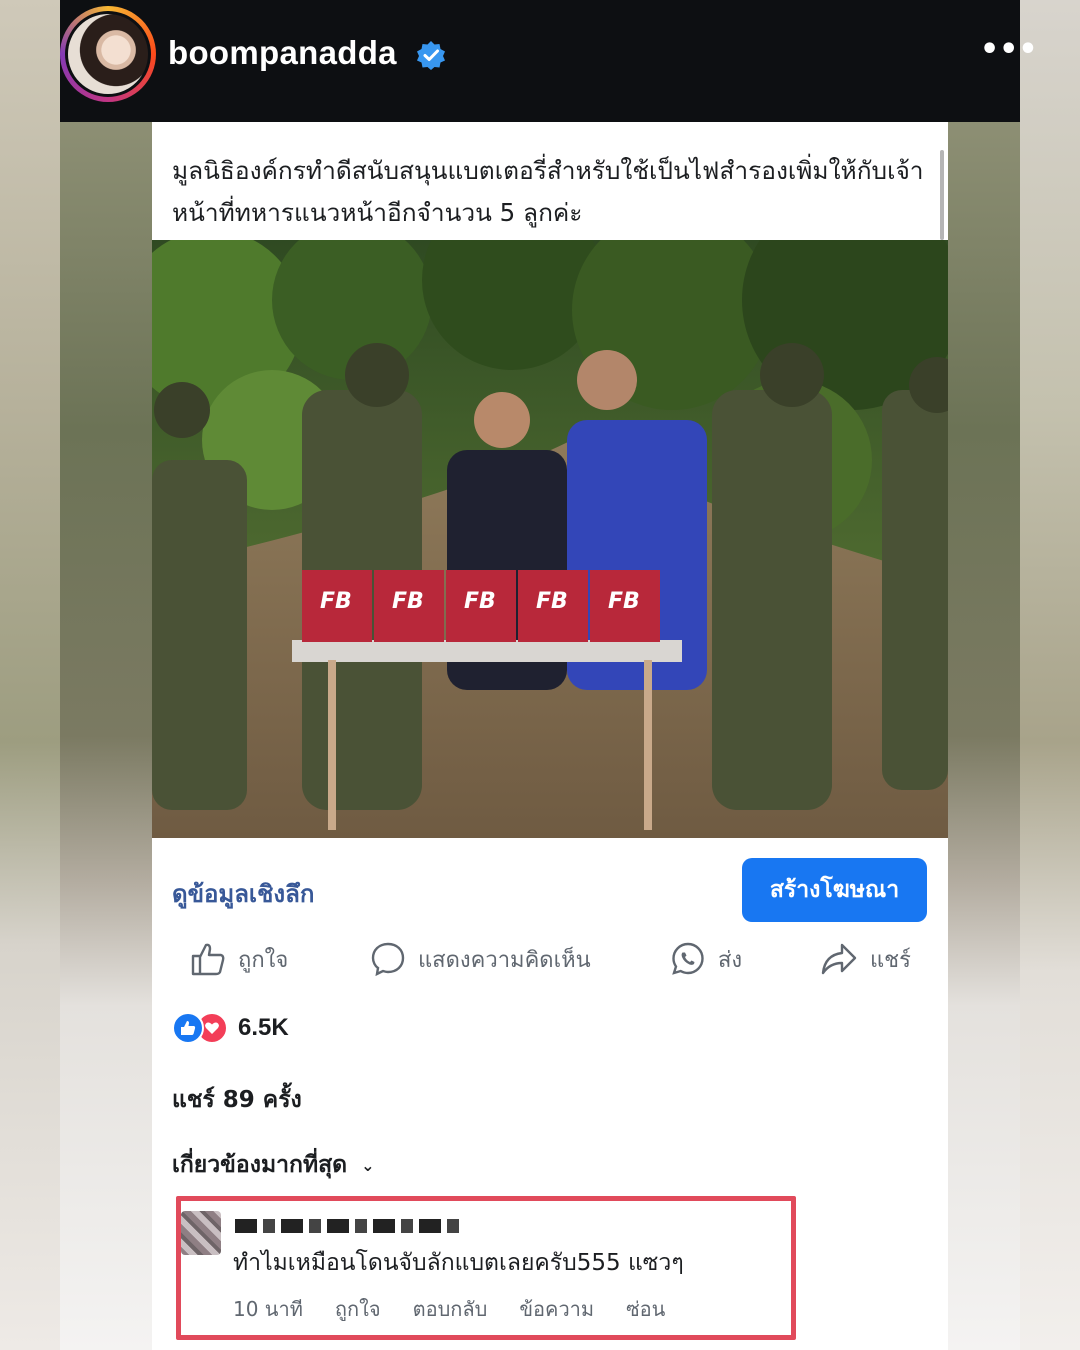 The height and width of the screenshot is (1350, 1080). I want to click on verified-badge-icon, so click(431, 55).